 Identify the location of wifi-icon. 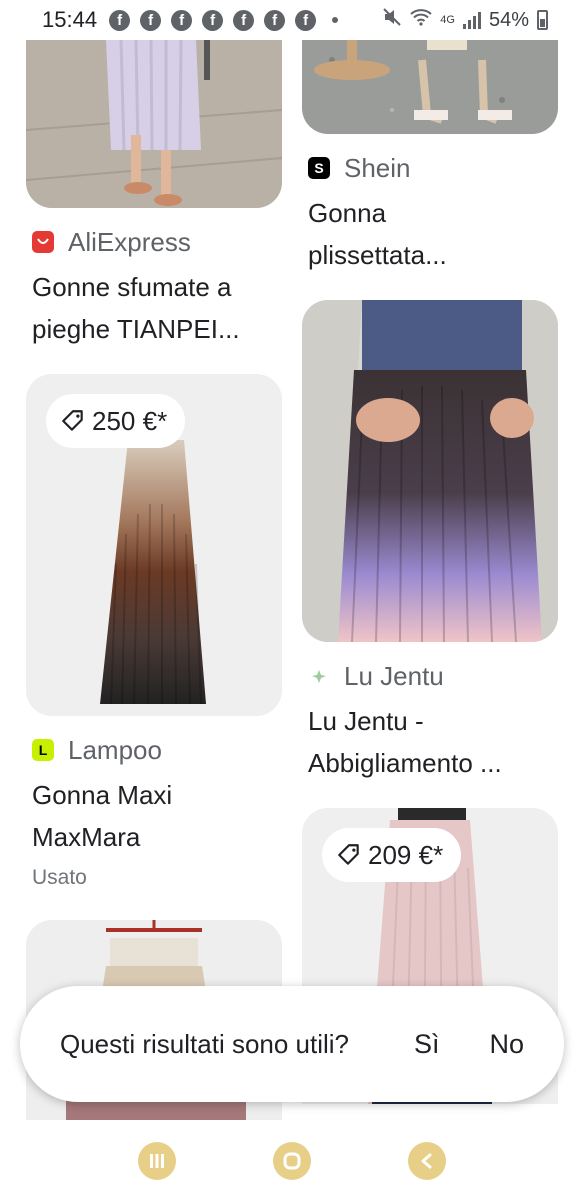
(421, 20).